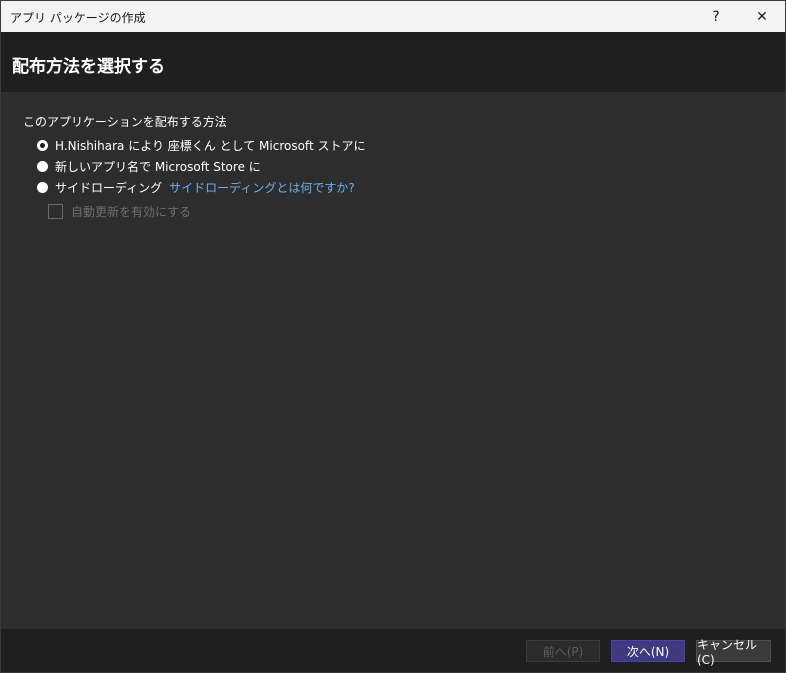 This screenshot has height=673, width=786. Describe the element at coordinates (158, 166) in the screenshot. I see `option-label: 新しいアプリ名で Microsoft Store に` at that location.